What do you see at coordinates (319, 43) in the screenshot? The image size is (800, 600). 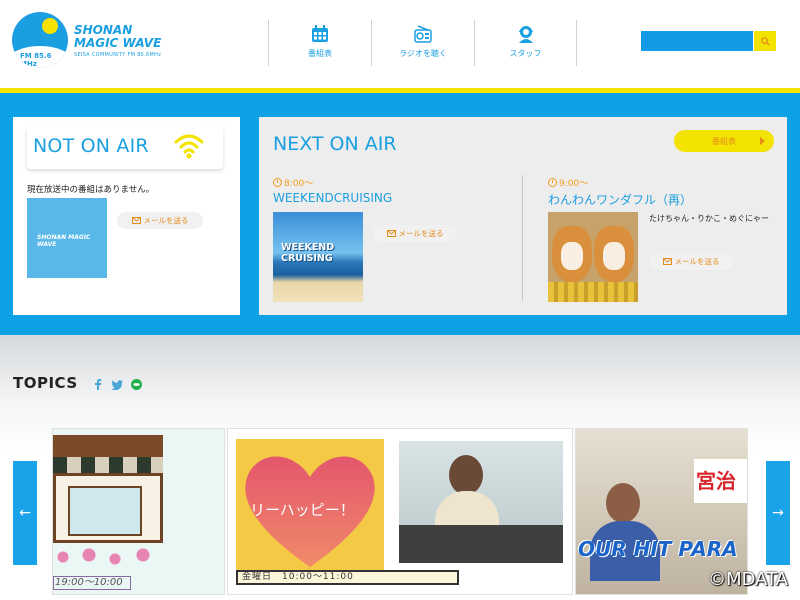 I see `nav-item-schedule: 番組表` at bounding box center [319, 43].